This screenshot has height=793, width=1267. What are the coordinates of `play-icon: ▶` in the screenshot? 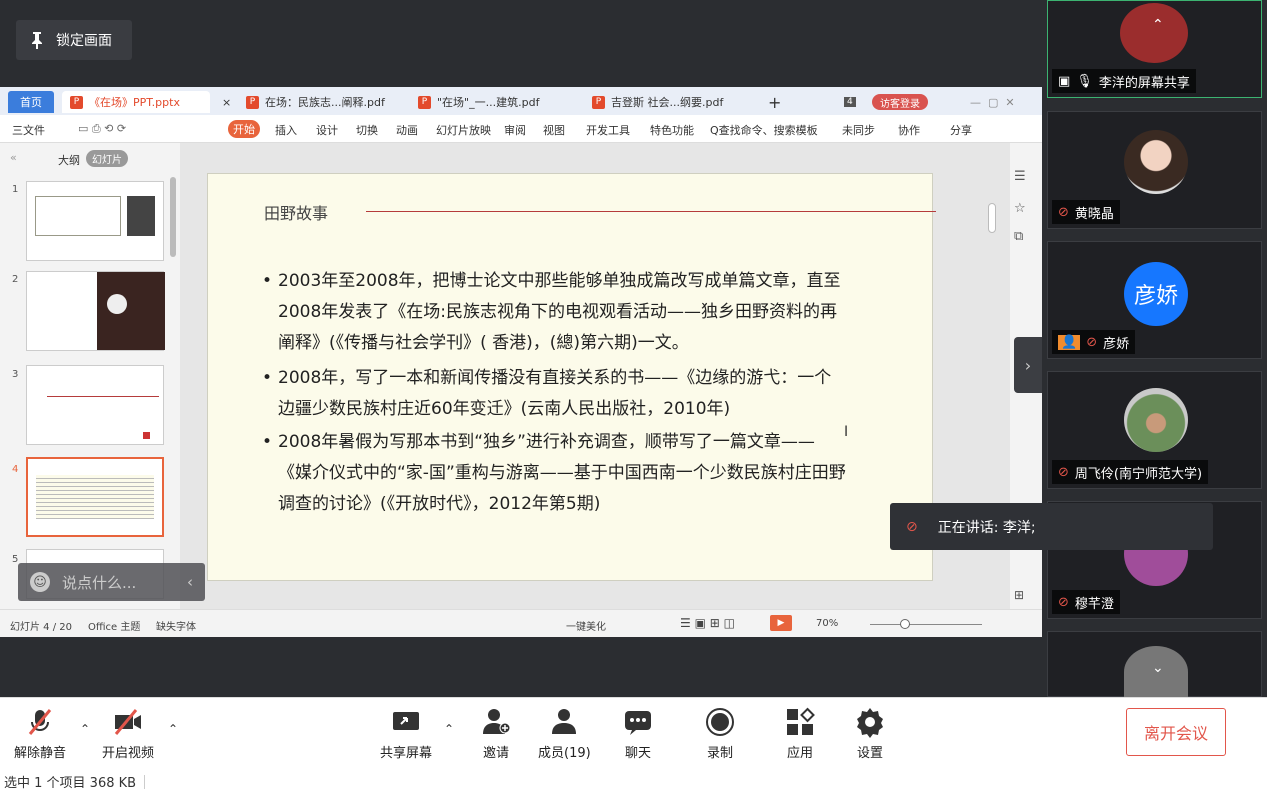 It's located at (781, 623).